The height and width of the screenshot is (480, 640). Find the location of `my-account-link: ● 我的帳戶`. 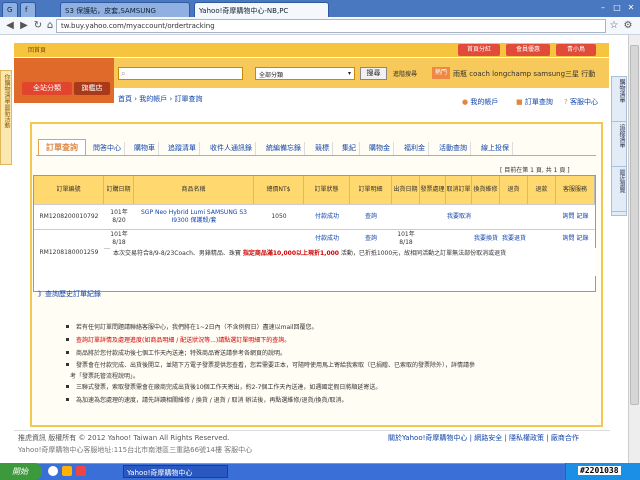

my-account-link: ● 我的帳戶 is located at coordinates (480, 102).